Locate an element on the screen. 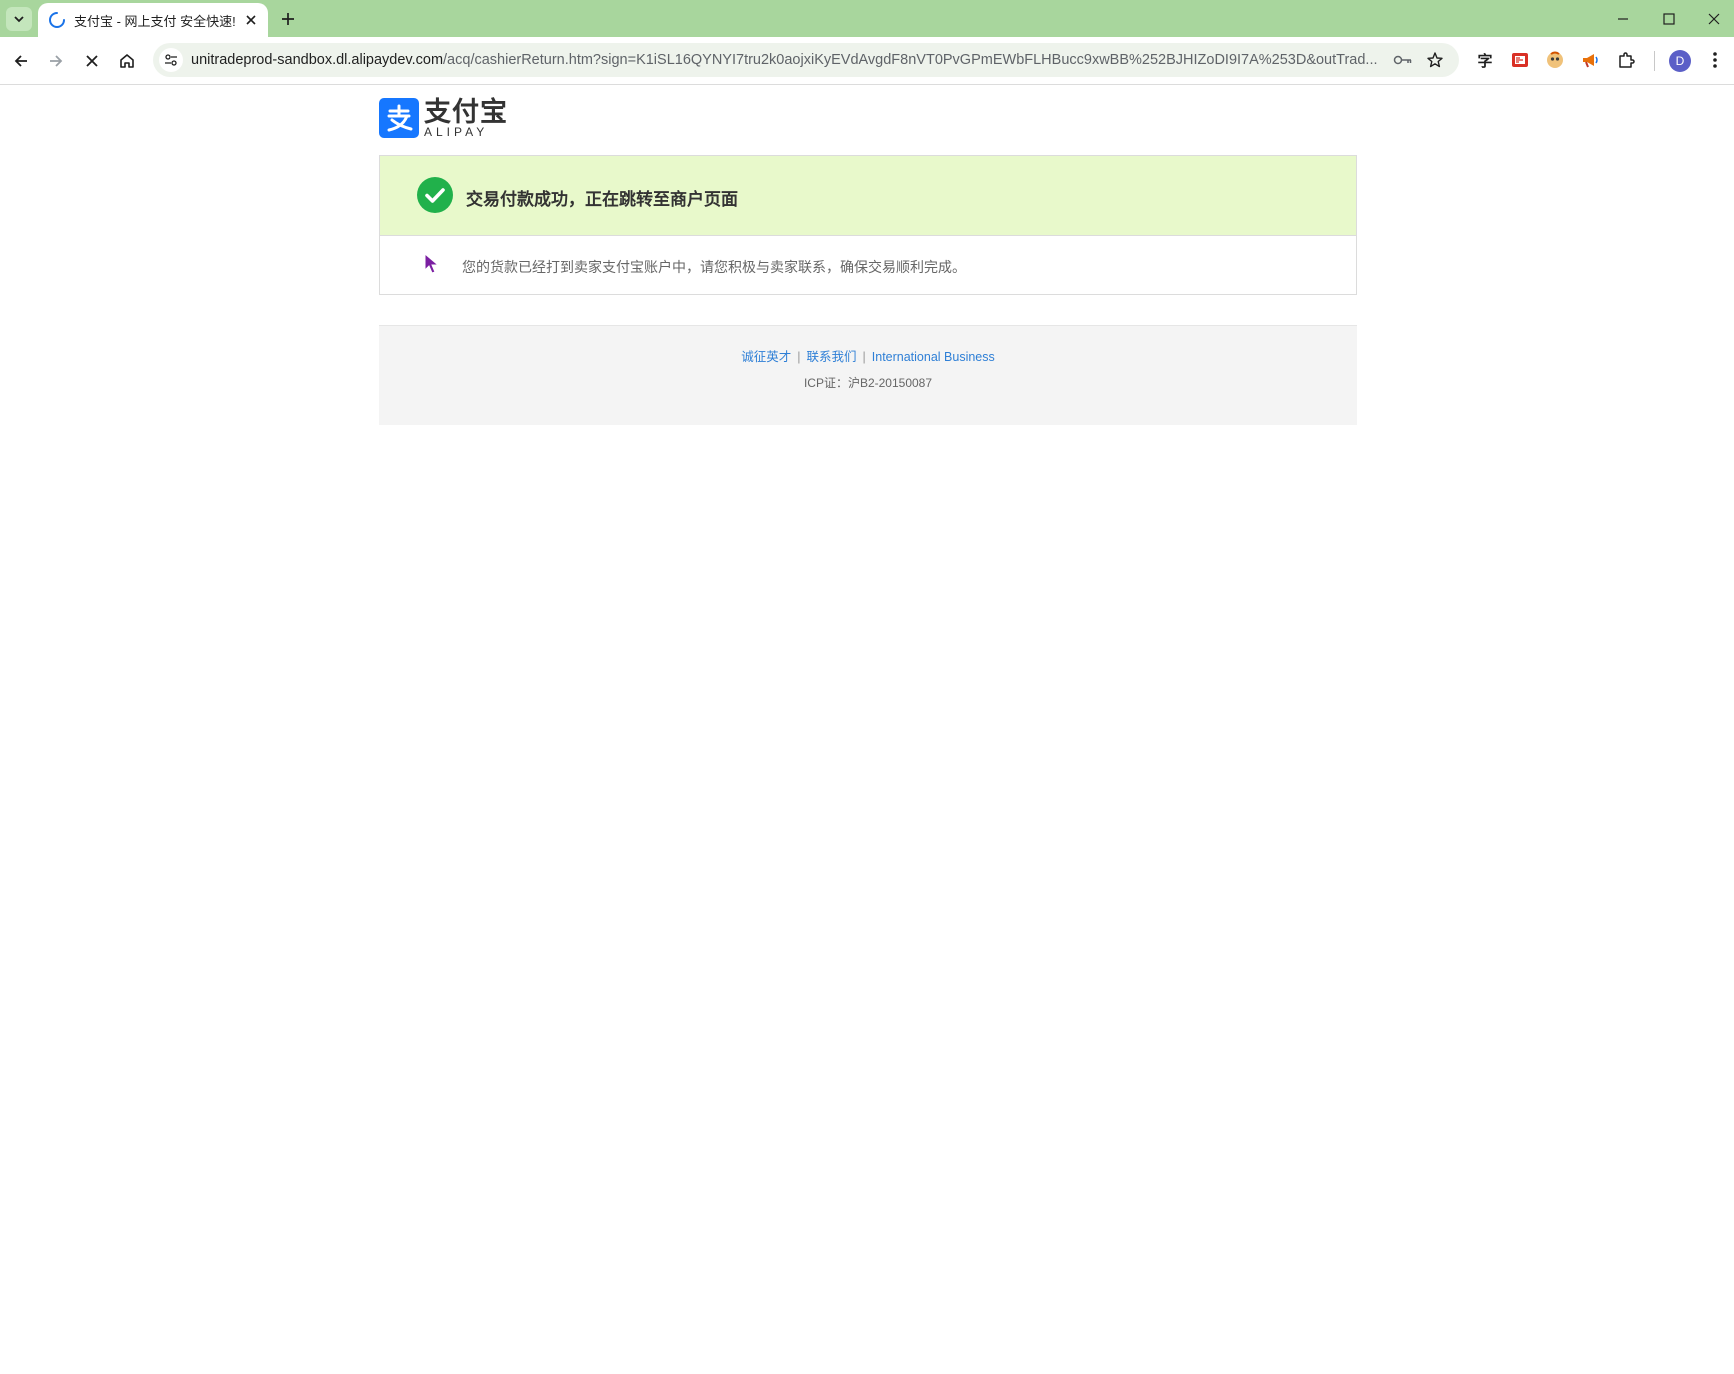 Image resolution: width=1734 pixels, height=1374 pixels. new-tab-button is located at coordinates (288, 19).